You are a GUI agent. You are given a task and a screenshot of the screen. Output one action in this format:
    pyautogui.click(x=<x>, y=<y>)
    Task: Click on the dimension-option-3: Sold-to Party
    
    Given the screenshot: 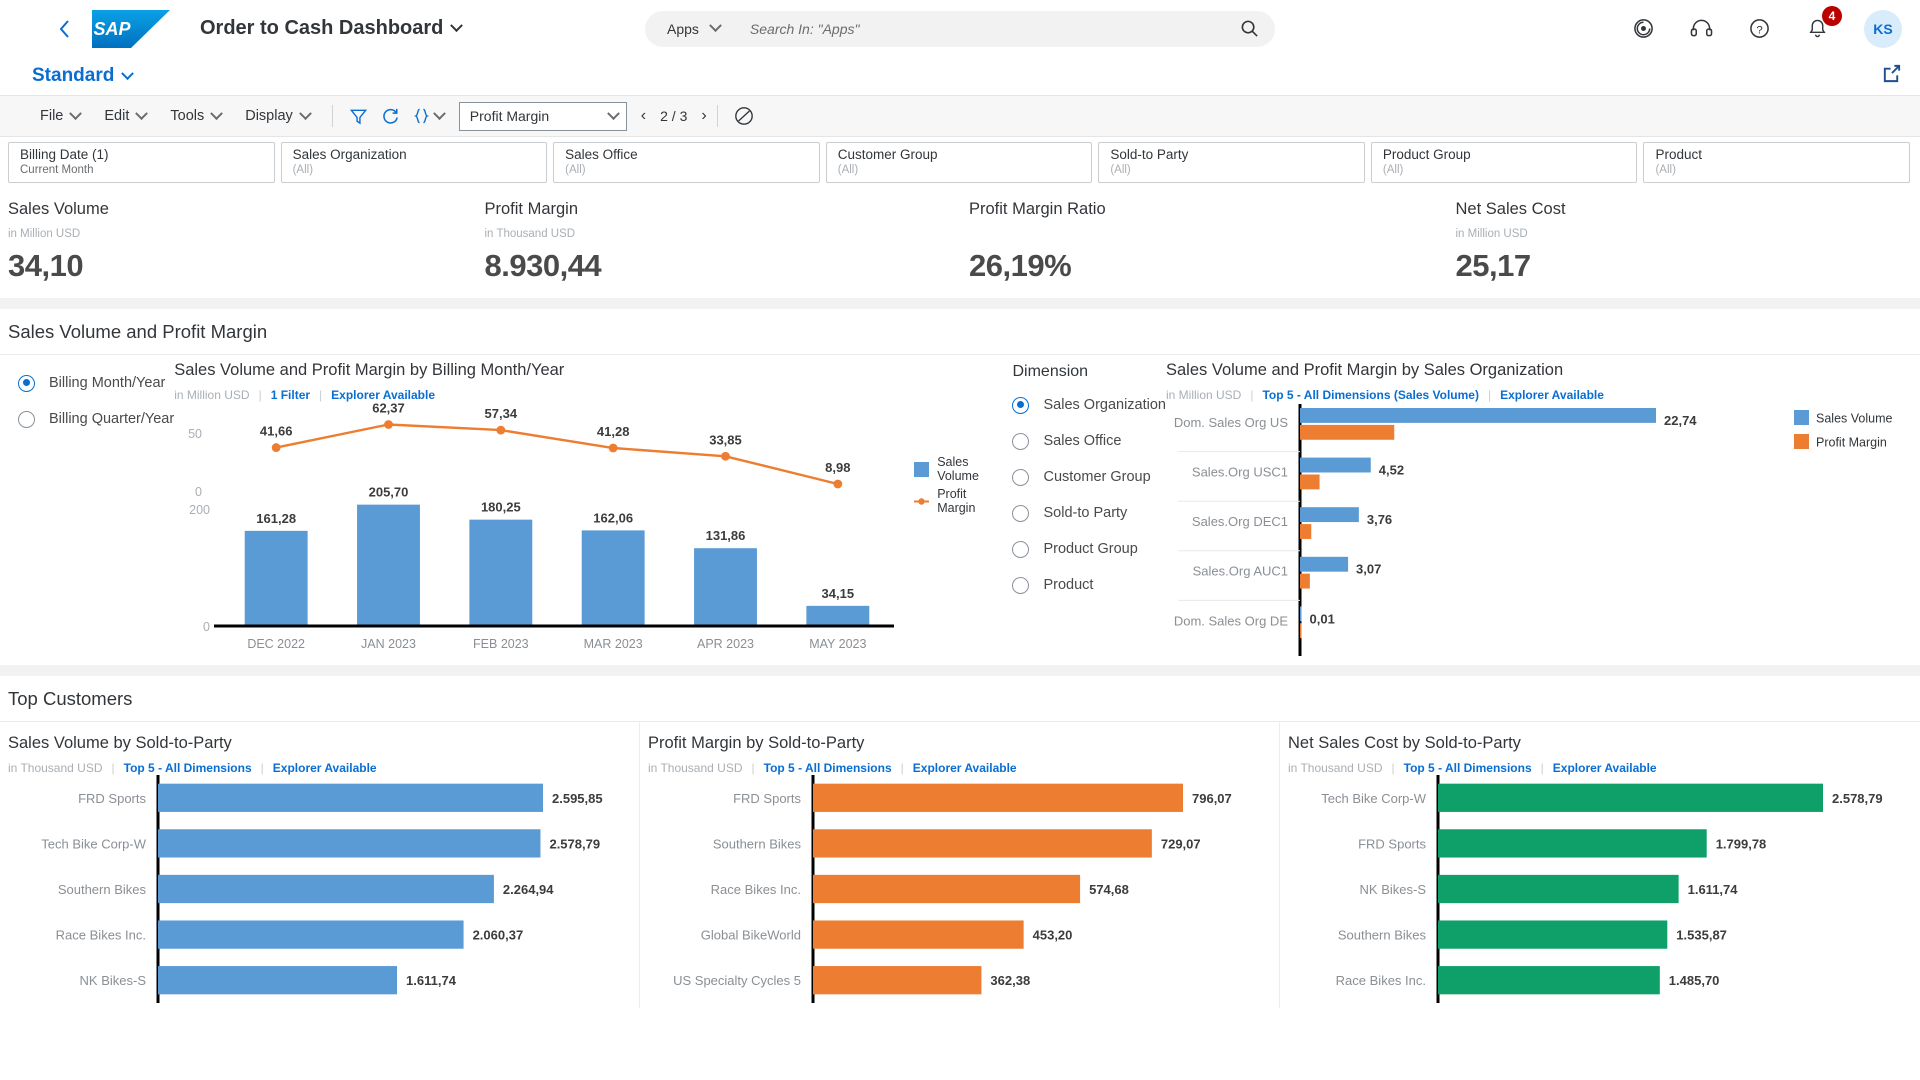 What is the action you would take?
    pyautogui.click(x=1080, y=513)
    